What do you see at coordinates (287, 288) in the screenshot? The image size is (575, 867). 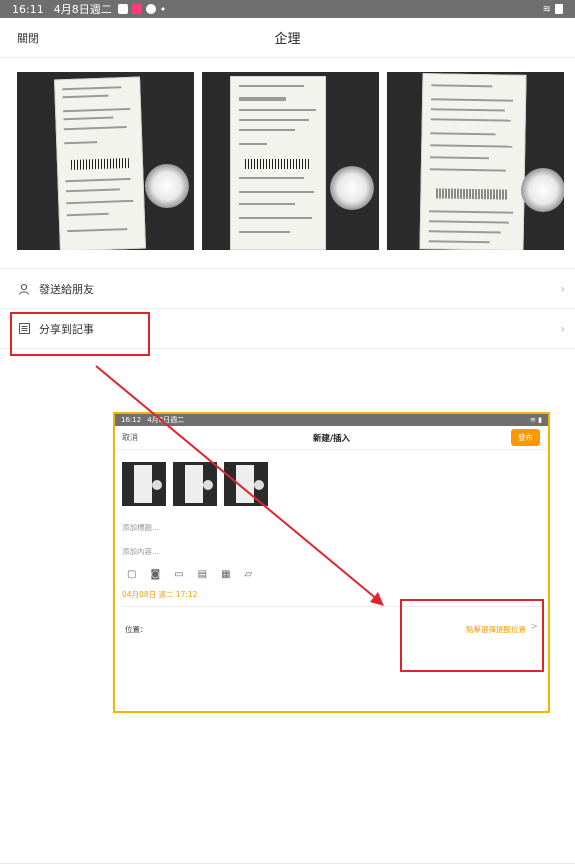 I see `send-to-friend-row: 發送給朋友 ›` at bounding box center [287, 288].